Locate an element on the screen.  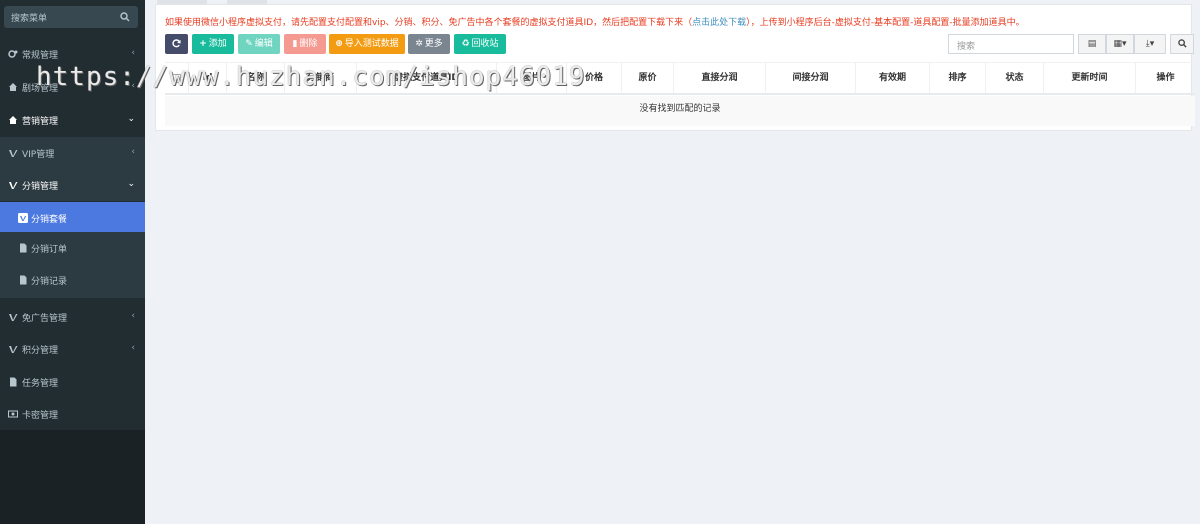
sidebar-item-label: 营销管理 is located at coordinates (40, 122).